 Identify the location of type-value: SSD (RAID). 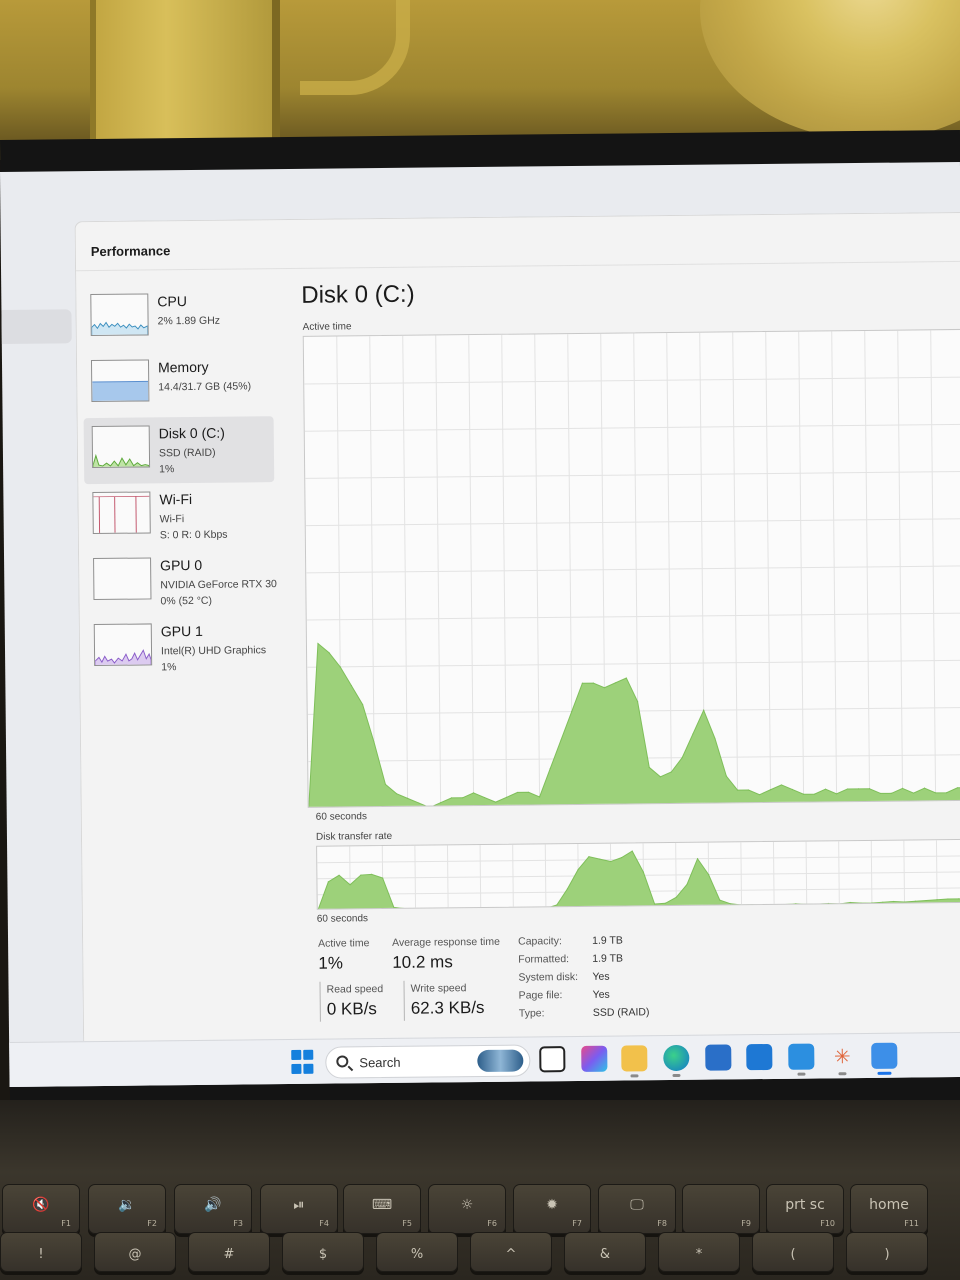
(621, 1012).